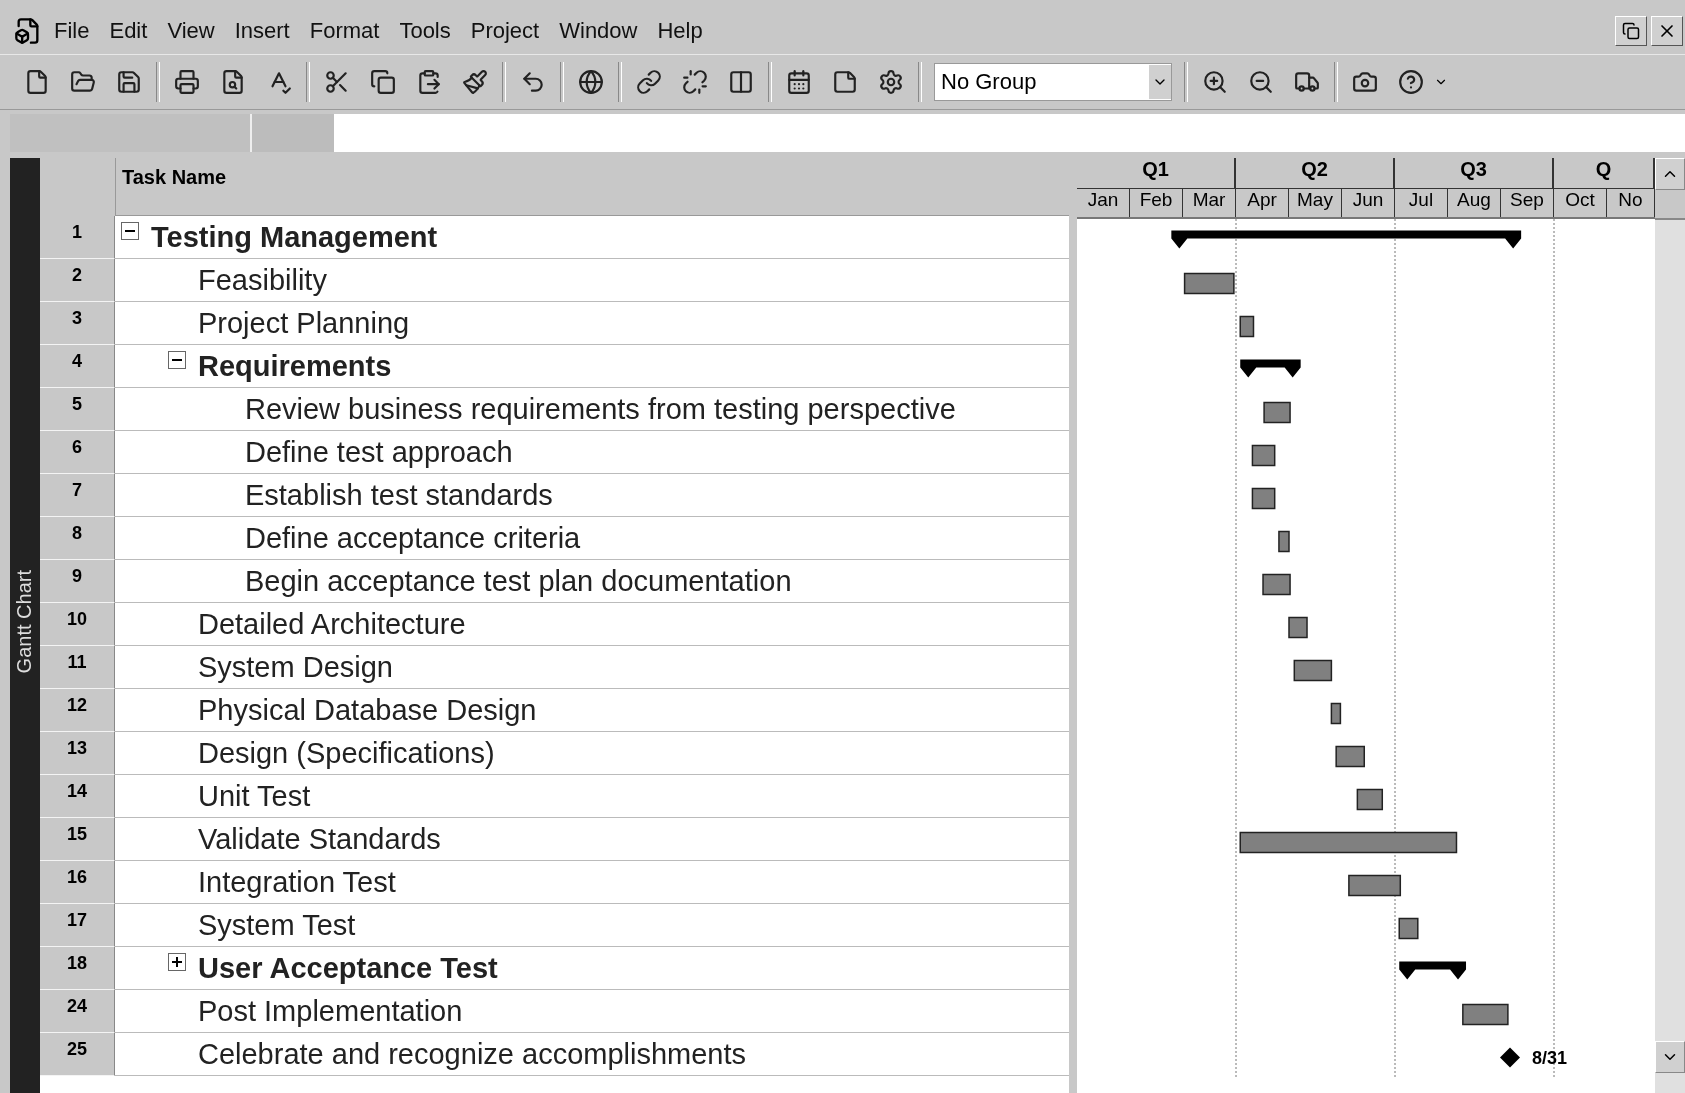  I want to click on row-number: 25, so click(77, 1054).